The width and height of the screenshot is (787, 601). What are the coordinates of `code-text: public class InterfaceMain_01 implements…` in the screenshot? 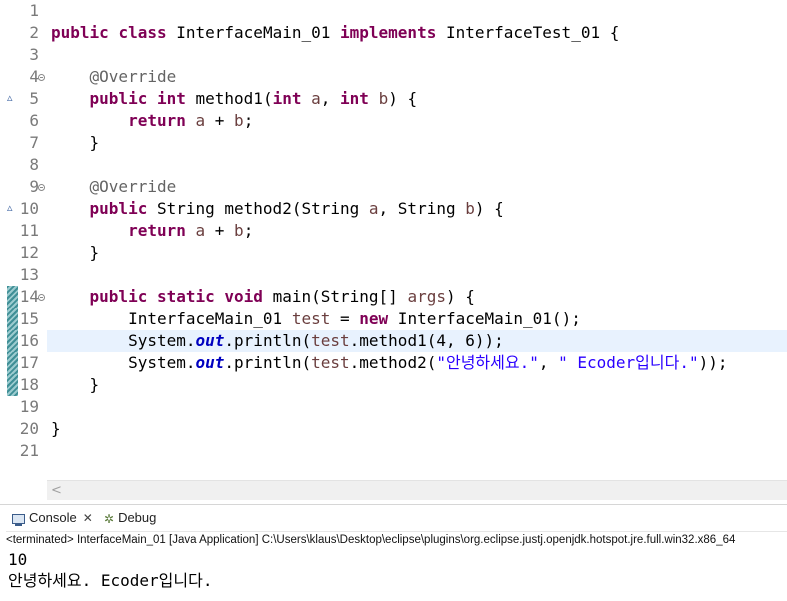 It's located at (335, 33).